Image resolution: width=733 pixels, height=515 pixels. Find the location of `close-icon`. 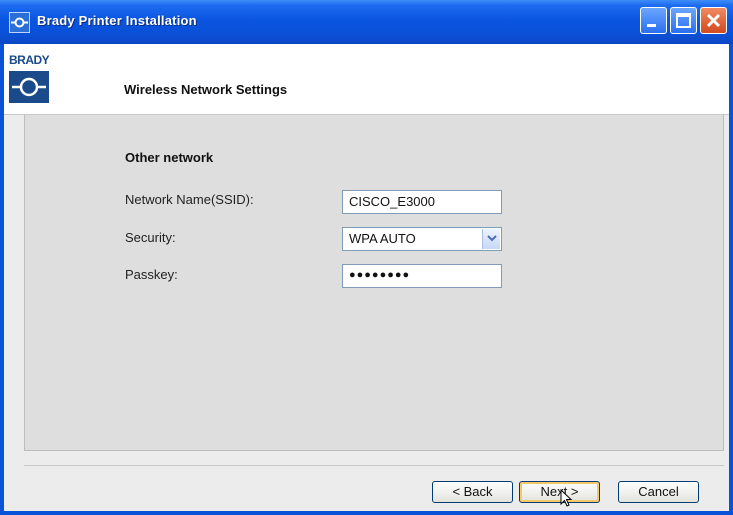

close-icon is located at coordinates (713, 20).